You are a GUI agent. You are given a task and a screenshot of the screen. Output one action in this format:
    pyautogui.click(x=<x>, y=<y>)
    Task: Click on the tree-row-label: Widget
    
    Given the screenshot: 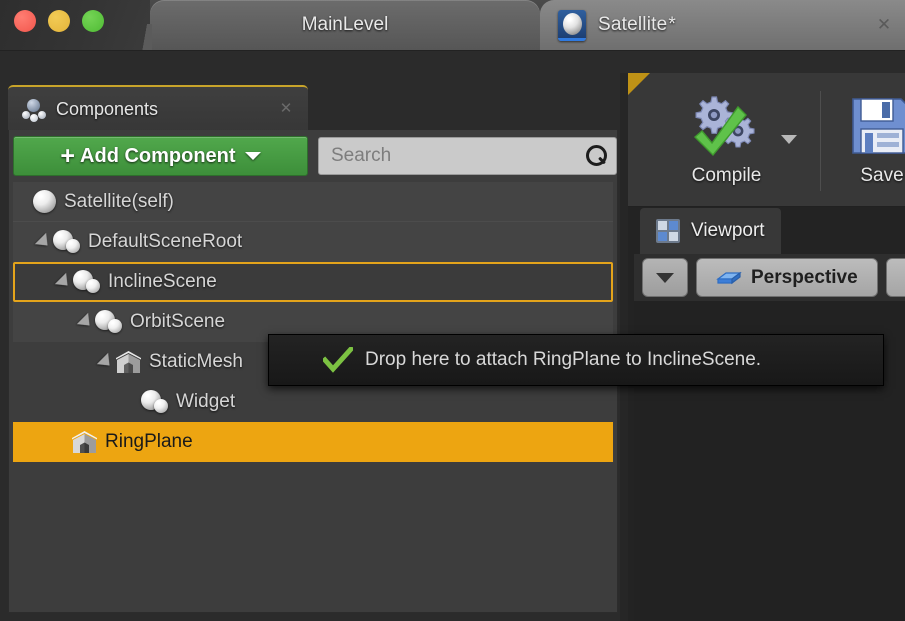 What is the action you would take?
    pyautogui.click(x=206, y=401)
    